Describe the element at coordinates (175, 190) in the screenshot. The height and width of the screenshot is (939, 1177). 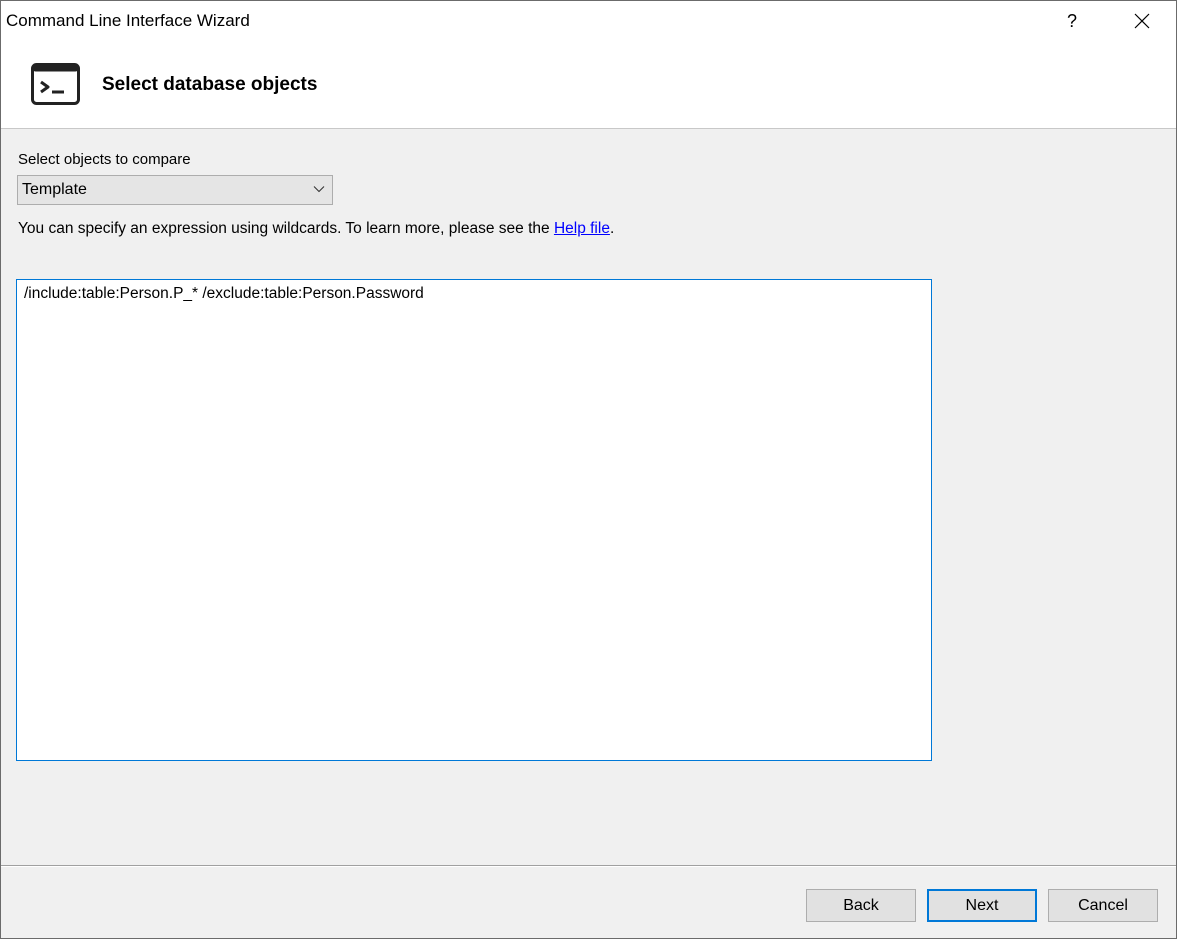
I see `compare-select: Template` at that location.